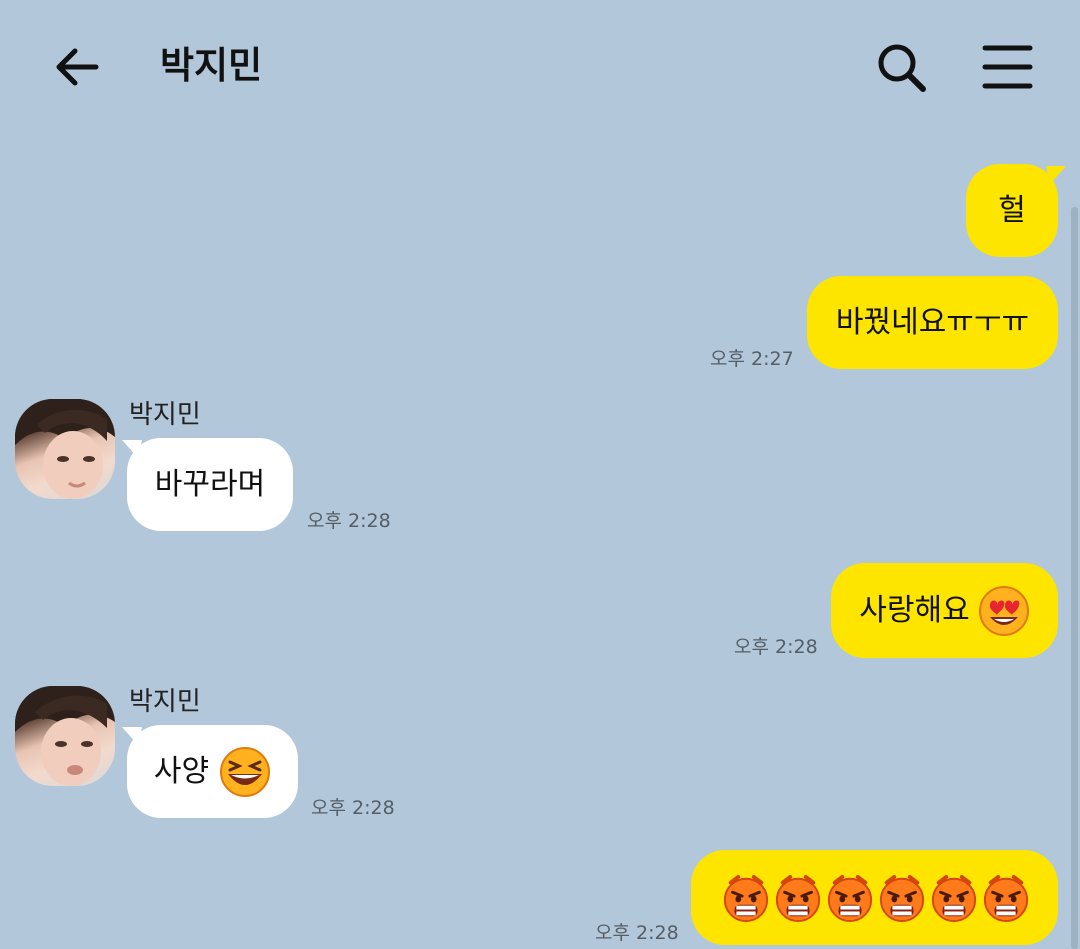 The image size is (1080, 949). I want to click on search-button, so click(902, 68).